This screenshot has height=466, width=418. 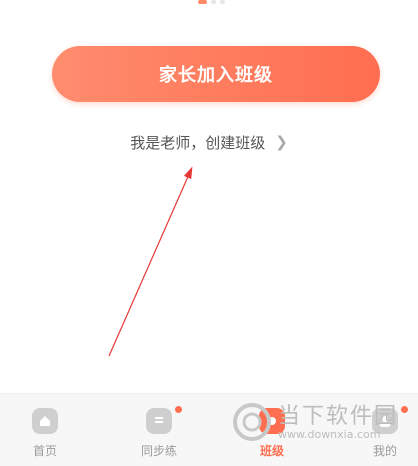 I want to click on page-indicator, so click(x=211, y=2).